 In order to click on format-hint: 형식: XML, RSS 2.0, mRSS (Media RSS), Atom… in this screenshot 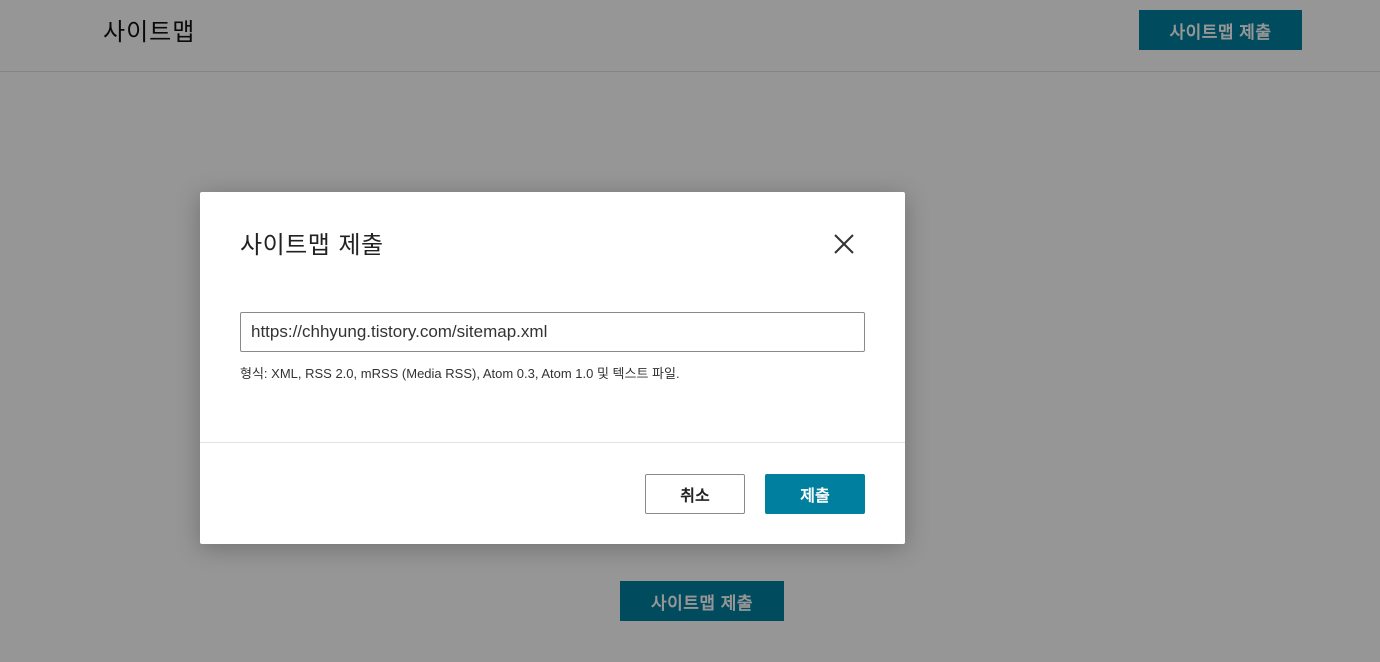, I will do `click(460, 373)`.